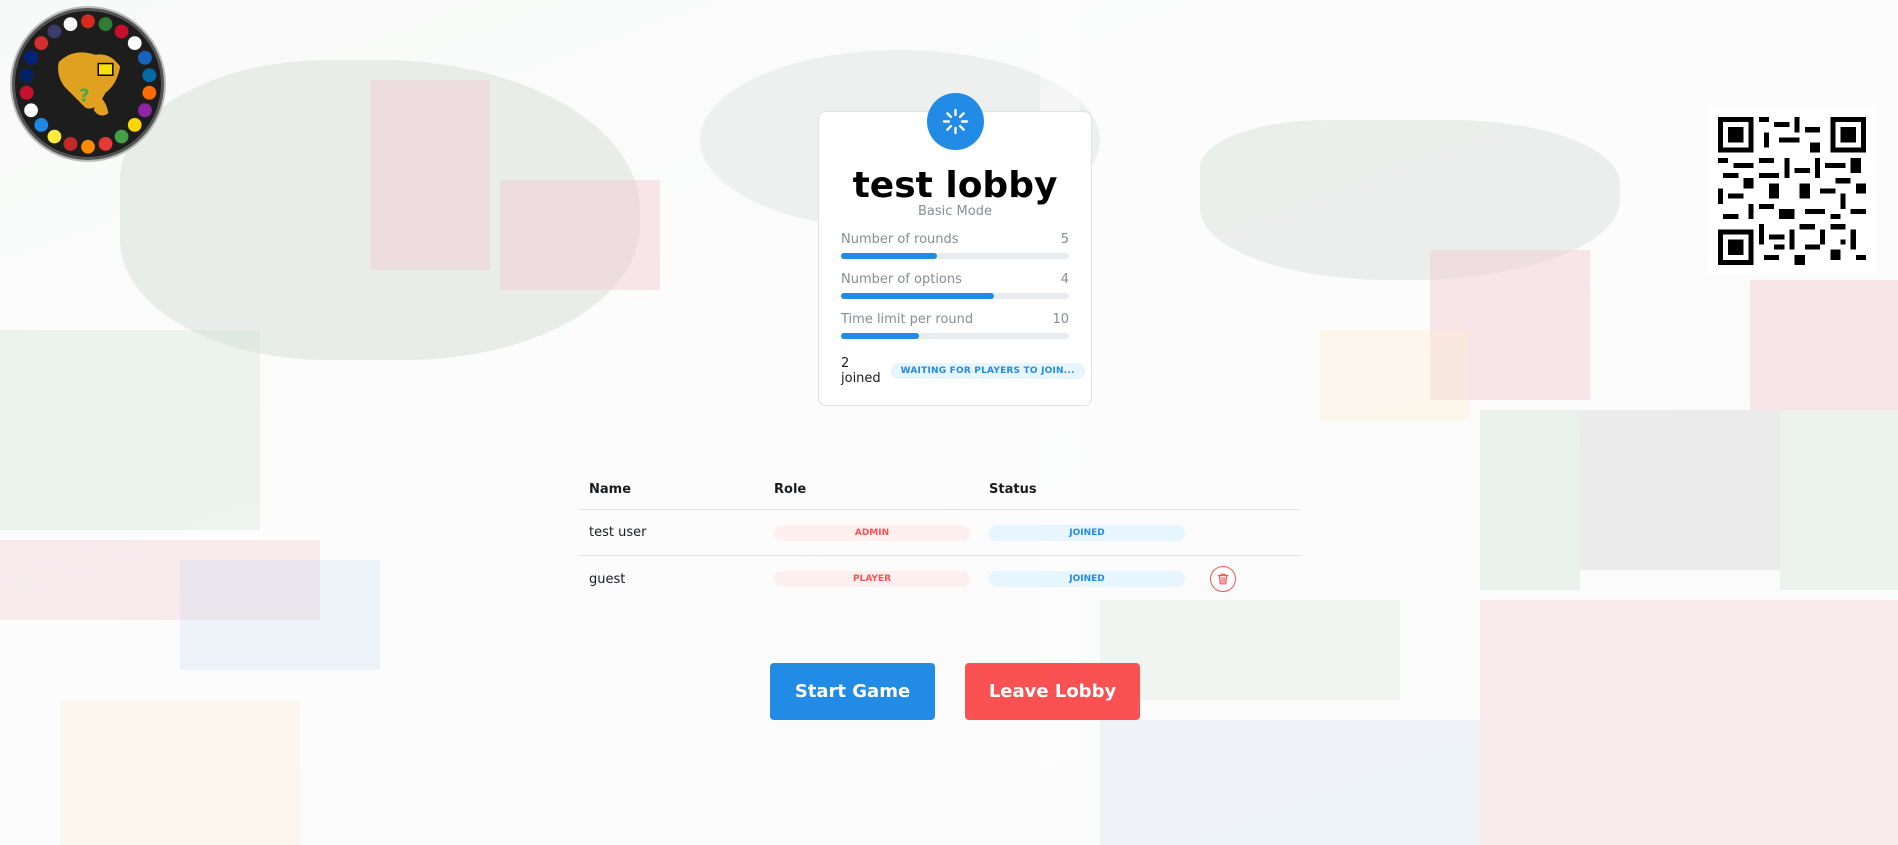  I want to click on stat-value: 5, so click(1064, 239).